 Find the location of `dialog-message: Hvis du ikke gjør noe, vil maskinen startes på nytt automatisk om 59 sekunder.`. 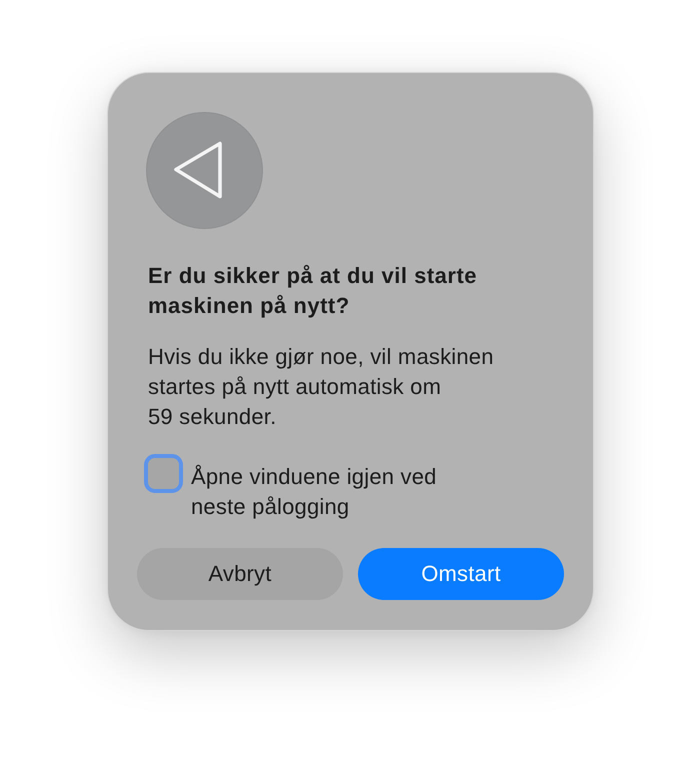

dialog-message: Hvis du ikke gjør noe, vil maskinen startes på nytt automatisk om 59 sekunder. is located at coordinates (321, 387).